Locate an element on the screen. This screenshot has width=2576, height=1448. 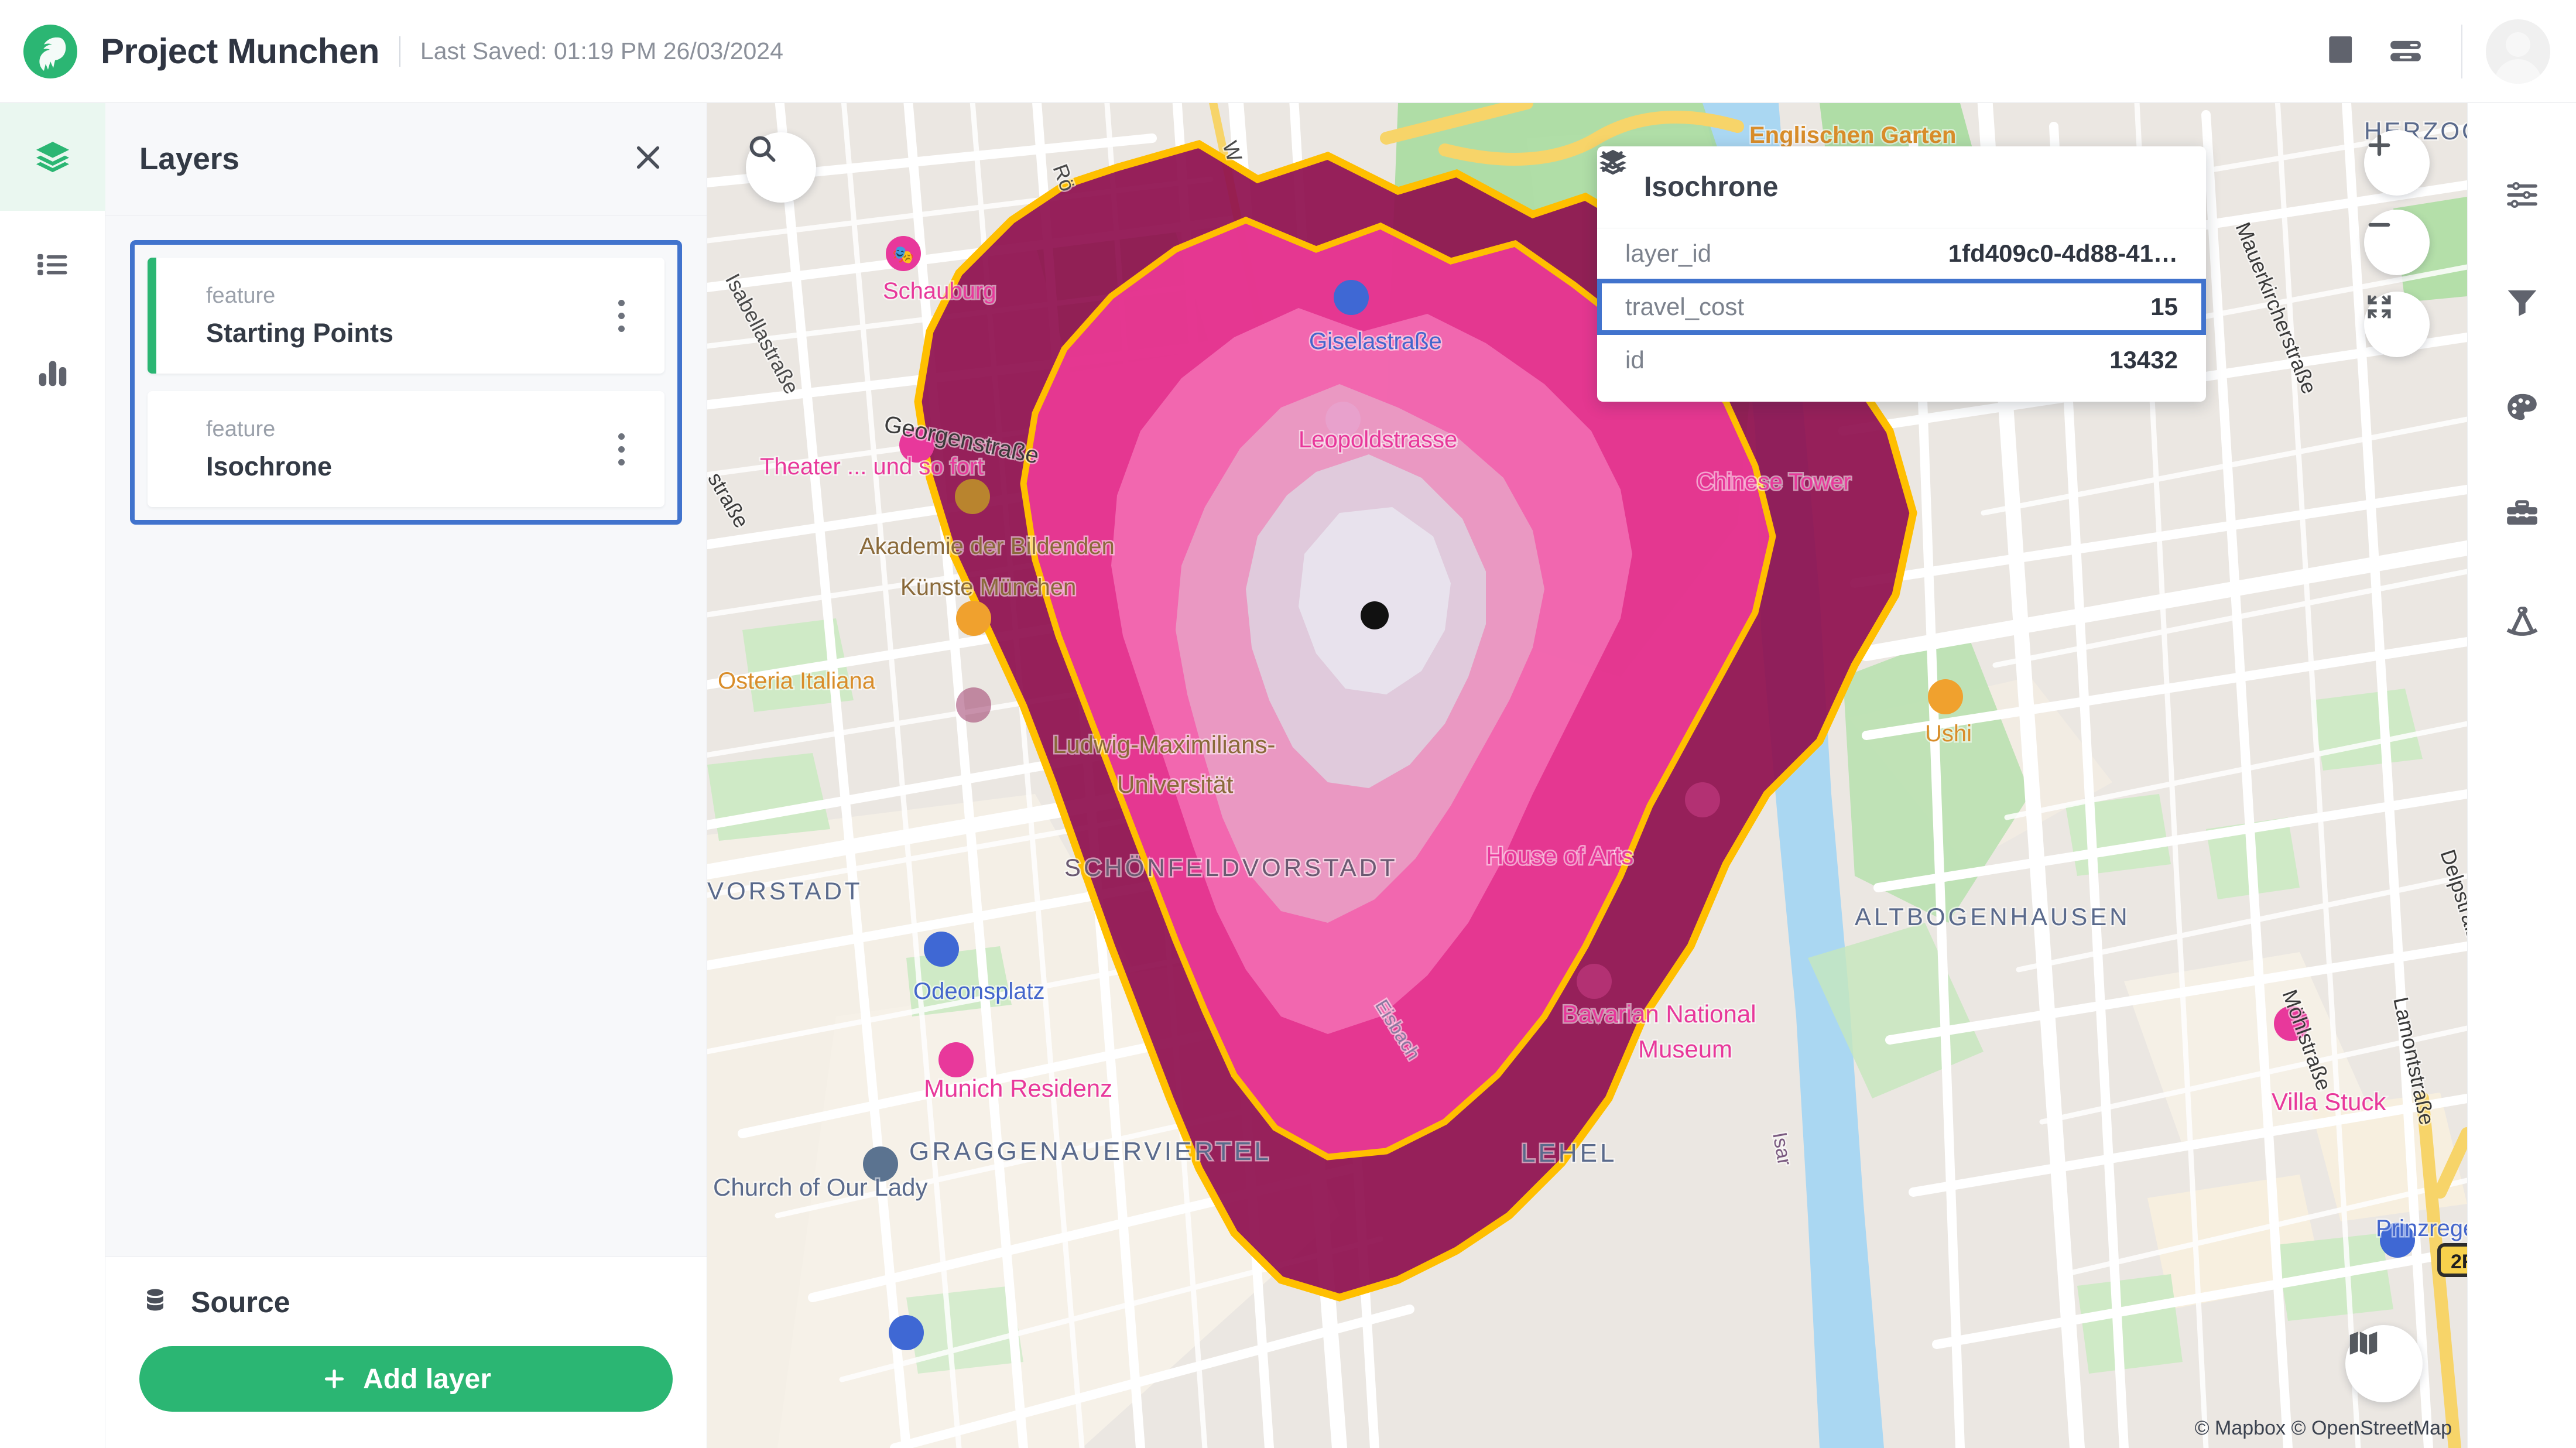
sidebar-item-layers is located at coordinates (52, 157).